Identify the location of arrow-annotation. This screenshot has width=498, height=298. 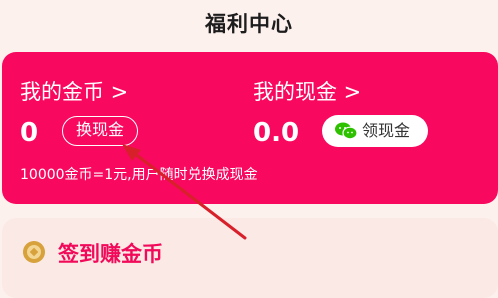
(184, 192).